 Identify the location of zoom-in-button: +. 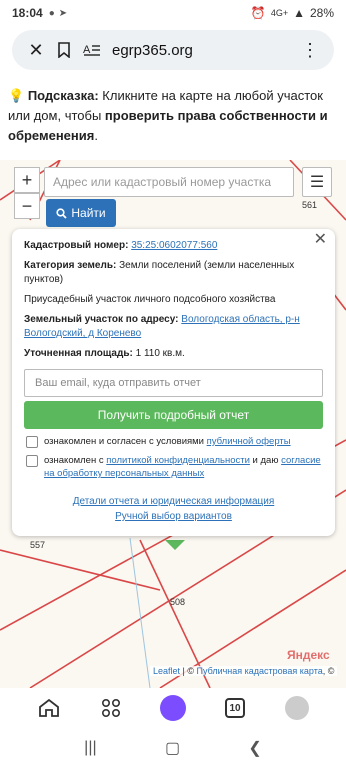
(27, 180).